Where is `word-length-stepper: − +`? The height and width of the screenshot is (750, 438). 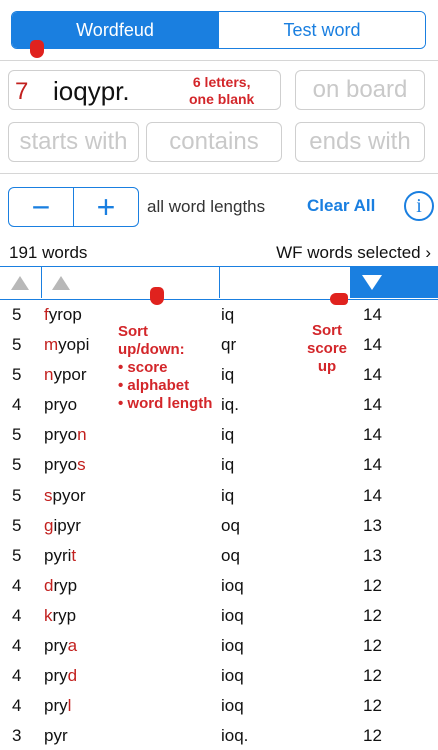 word-length-stepper: − + is located at coordinates (73, 207).